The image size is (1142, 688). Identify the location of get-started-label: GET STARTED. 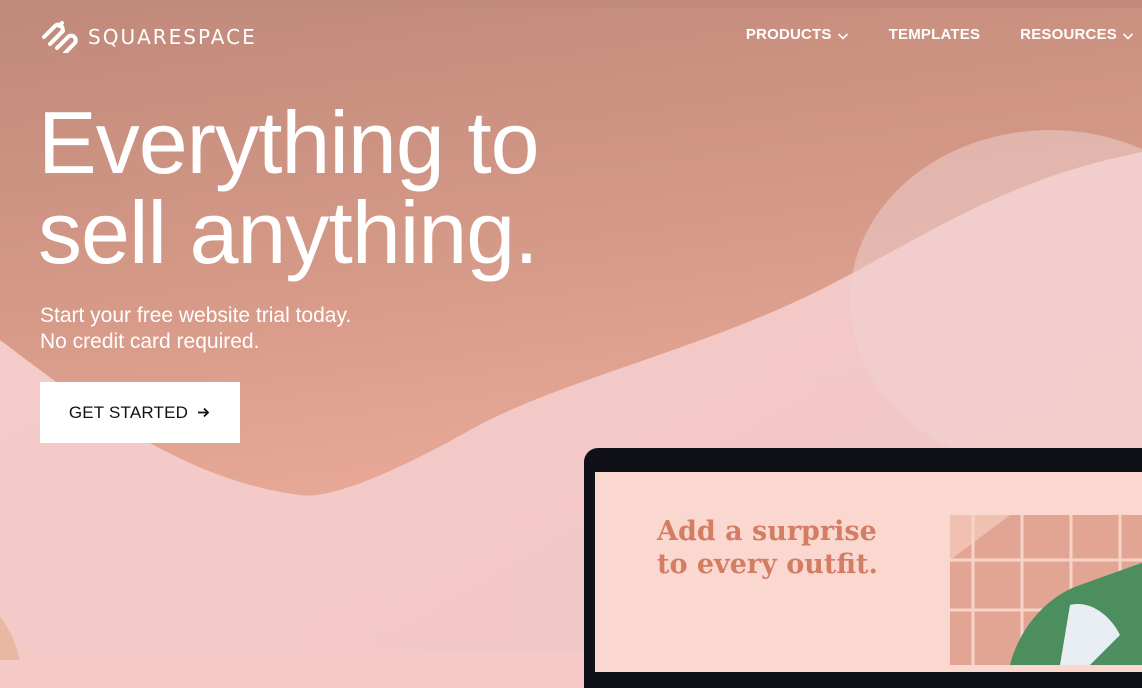
(128, 412).